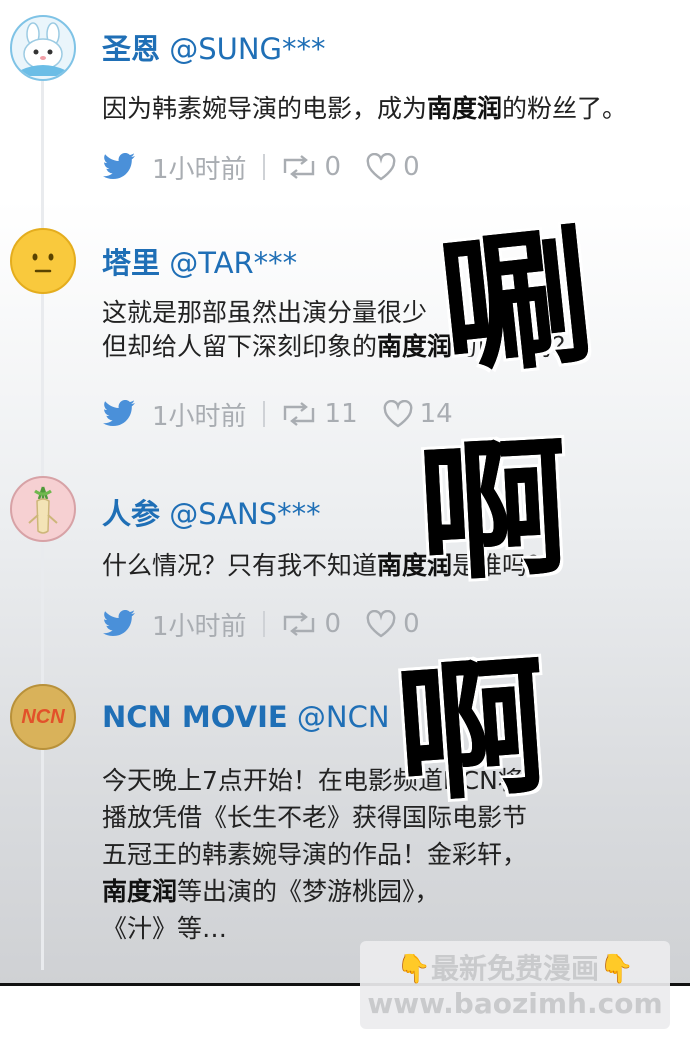  I want to click on watermark-line-1: 👇最新免费漫画👇, so click(515, 968).